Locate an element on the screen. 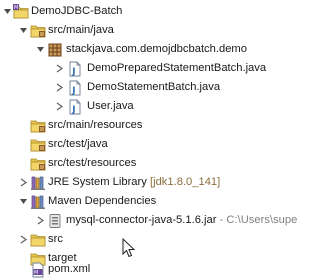  jre-decoration: [jdk1.8.0_141] is located at coordinates (185, 182).